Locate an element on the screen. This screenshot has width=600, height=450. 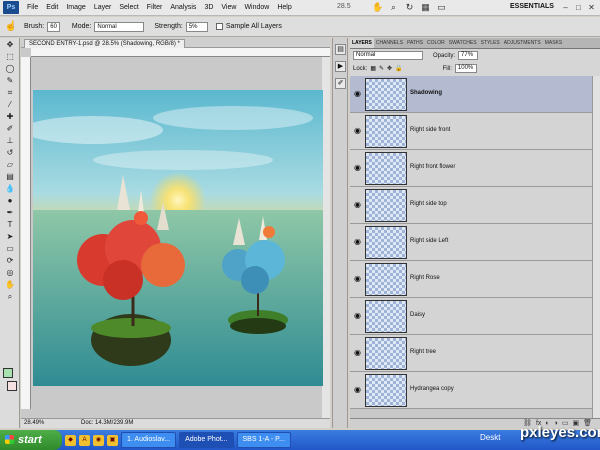
tab-color: COLOR is located at coordinates (436, 43).